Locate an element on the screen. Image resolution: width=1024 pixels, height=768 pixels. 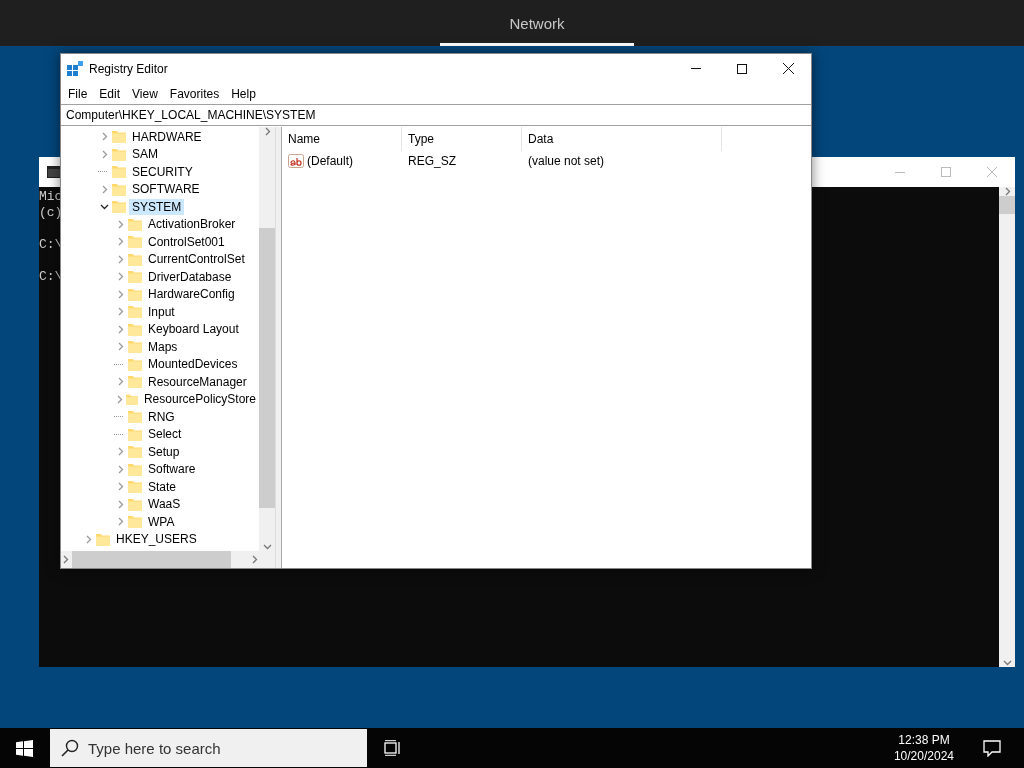
window-title: Registry Editor is located at coordinates (128, 68).